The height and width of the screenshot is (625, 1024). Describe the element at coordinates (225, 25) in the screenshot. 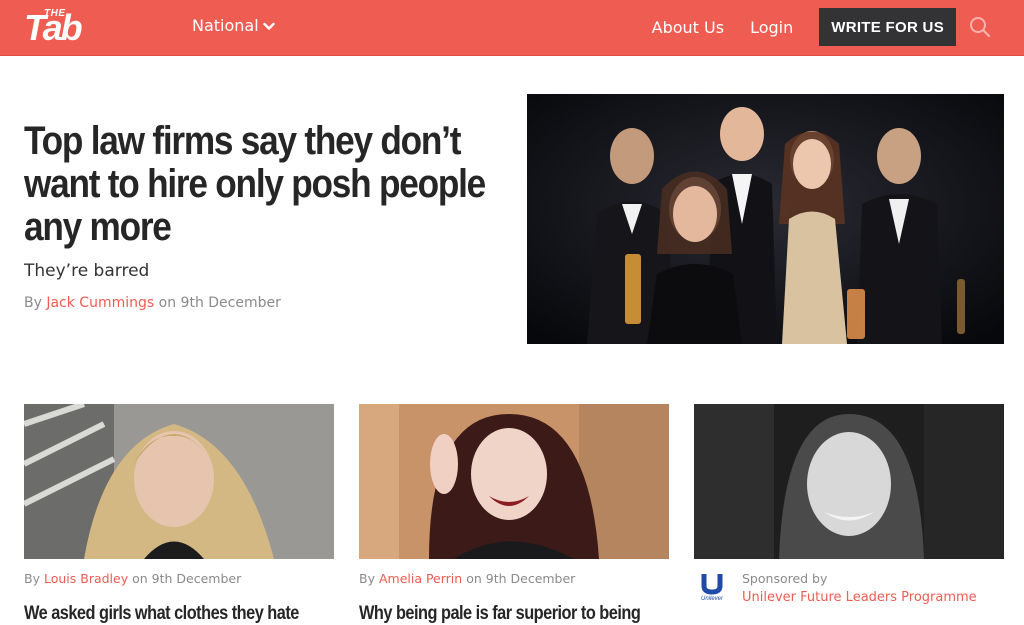

I see `region-label: National` at that location.